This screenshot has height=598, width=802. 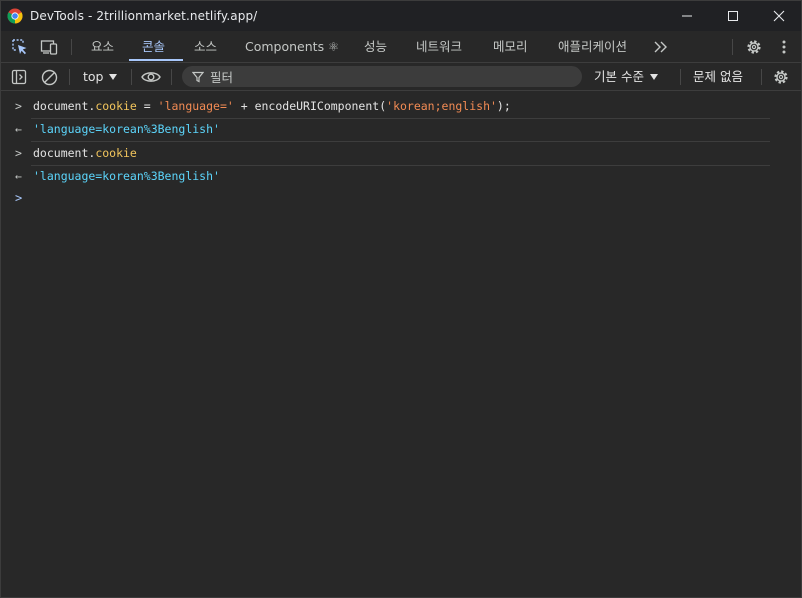 What do you see at coordinates (156, 60) in the screenshot?
I see `active-tab-indicator` at bounding box center [156, 60].